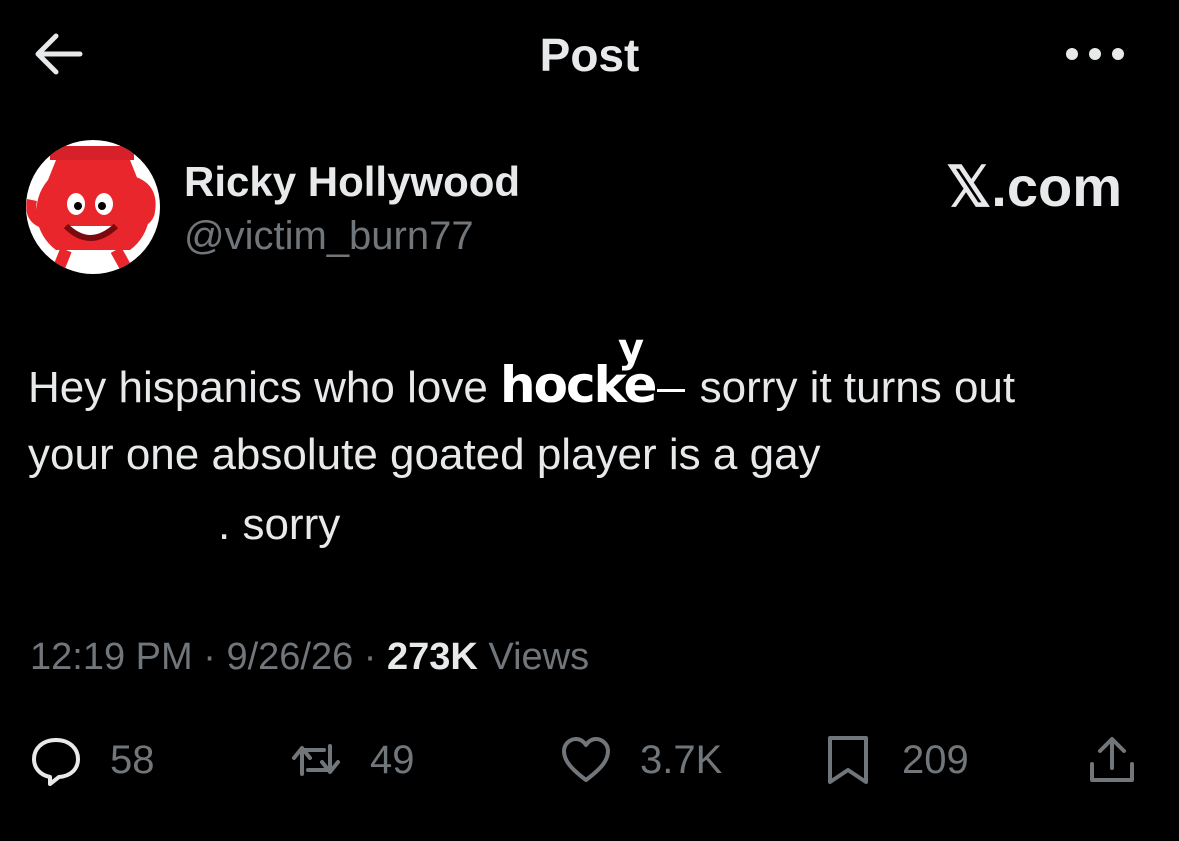  What do you see at coordinates (424, 454) in the screenshot?
I see `post-line-2: your one absolute goated player is a gay` at bounding box center [424, 454].